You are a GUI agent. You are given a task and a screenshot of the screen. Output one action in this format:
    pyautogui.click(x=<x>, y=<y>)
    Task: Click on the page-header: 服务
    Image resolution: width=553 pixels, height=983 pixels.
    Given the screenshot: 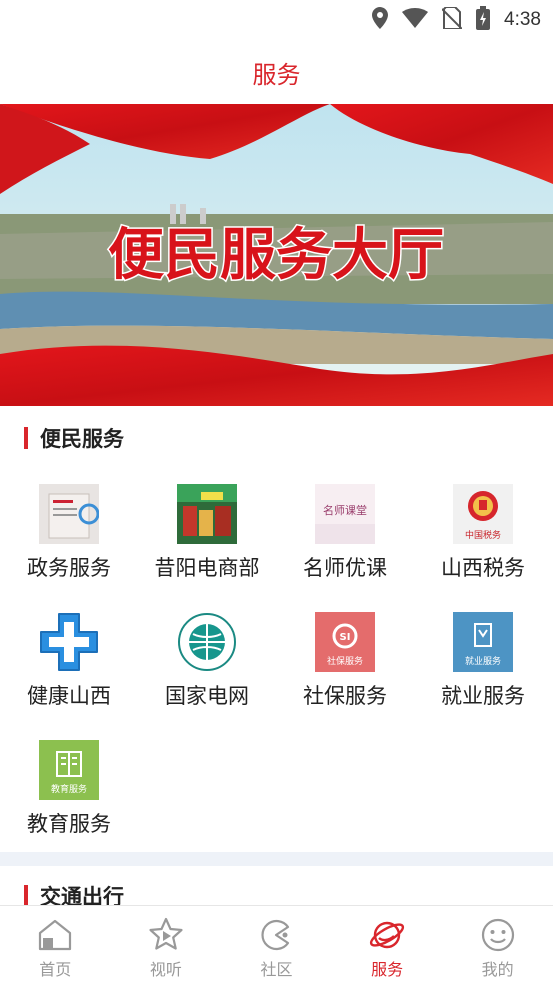 What is the action you would take?
    pyautogui.click(x=276, y=72)
    